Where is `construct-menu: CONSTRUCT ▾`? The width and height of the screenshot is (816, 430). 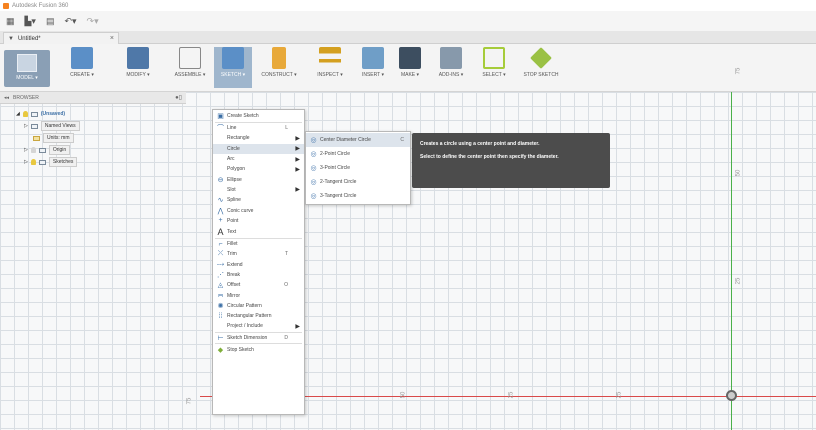
construct-menu: CONSTRUCT ▾ is located at coordinates (279, 62).